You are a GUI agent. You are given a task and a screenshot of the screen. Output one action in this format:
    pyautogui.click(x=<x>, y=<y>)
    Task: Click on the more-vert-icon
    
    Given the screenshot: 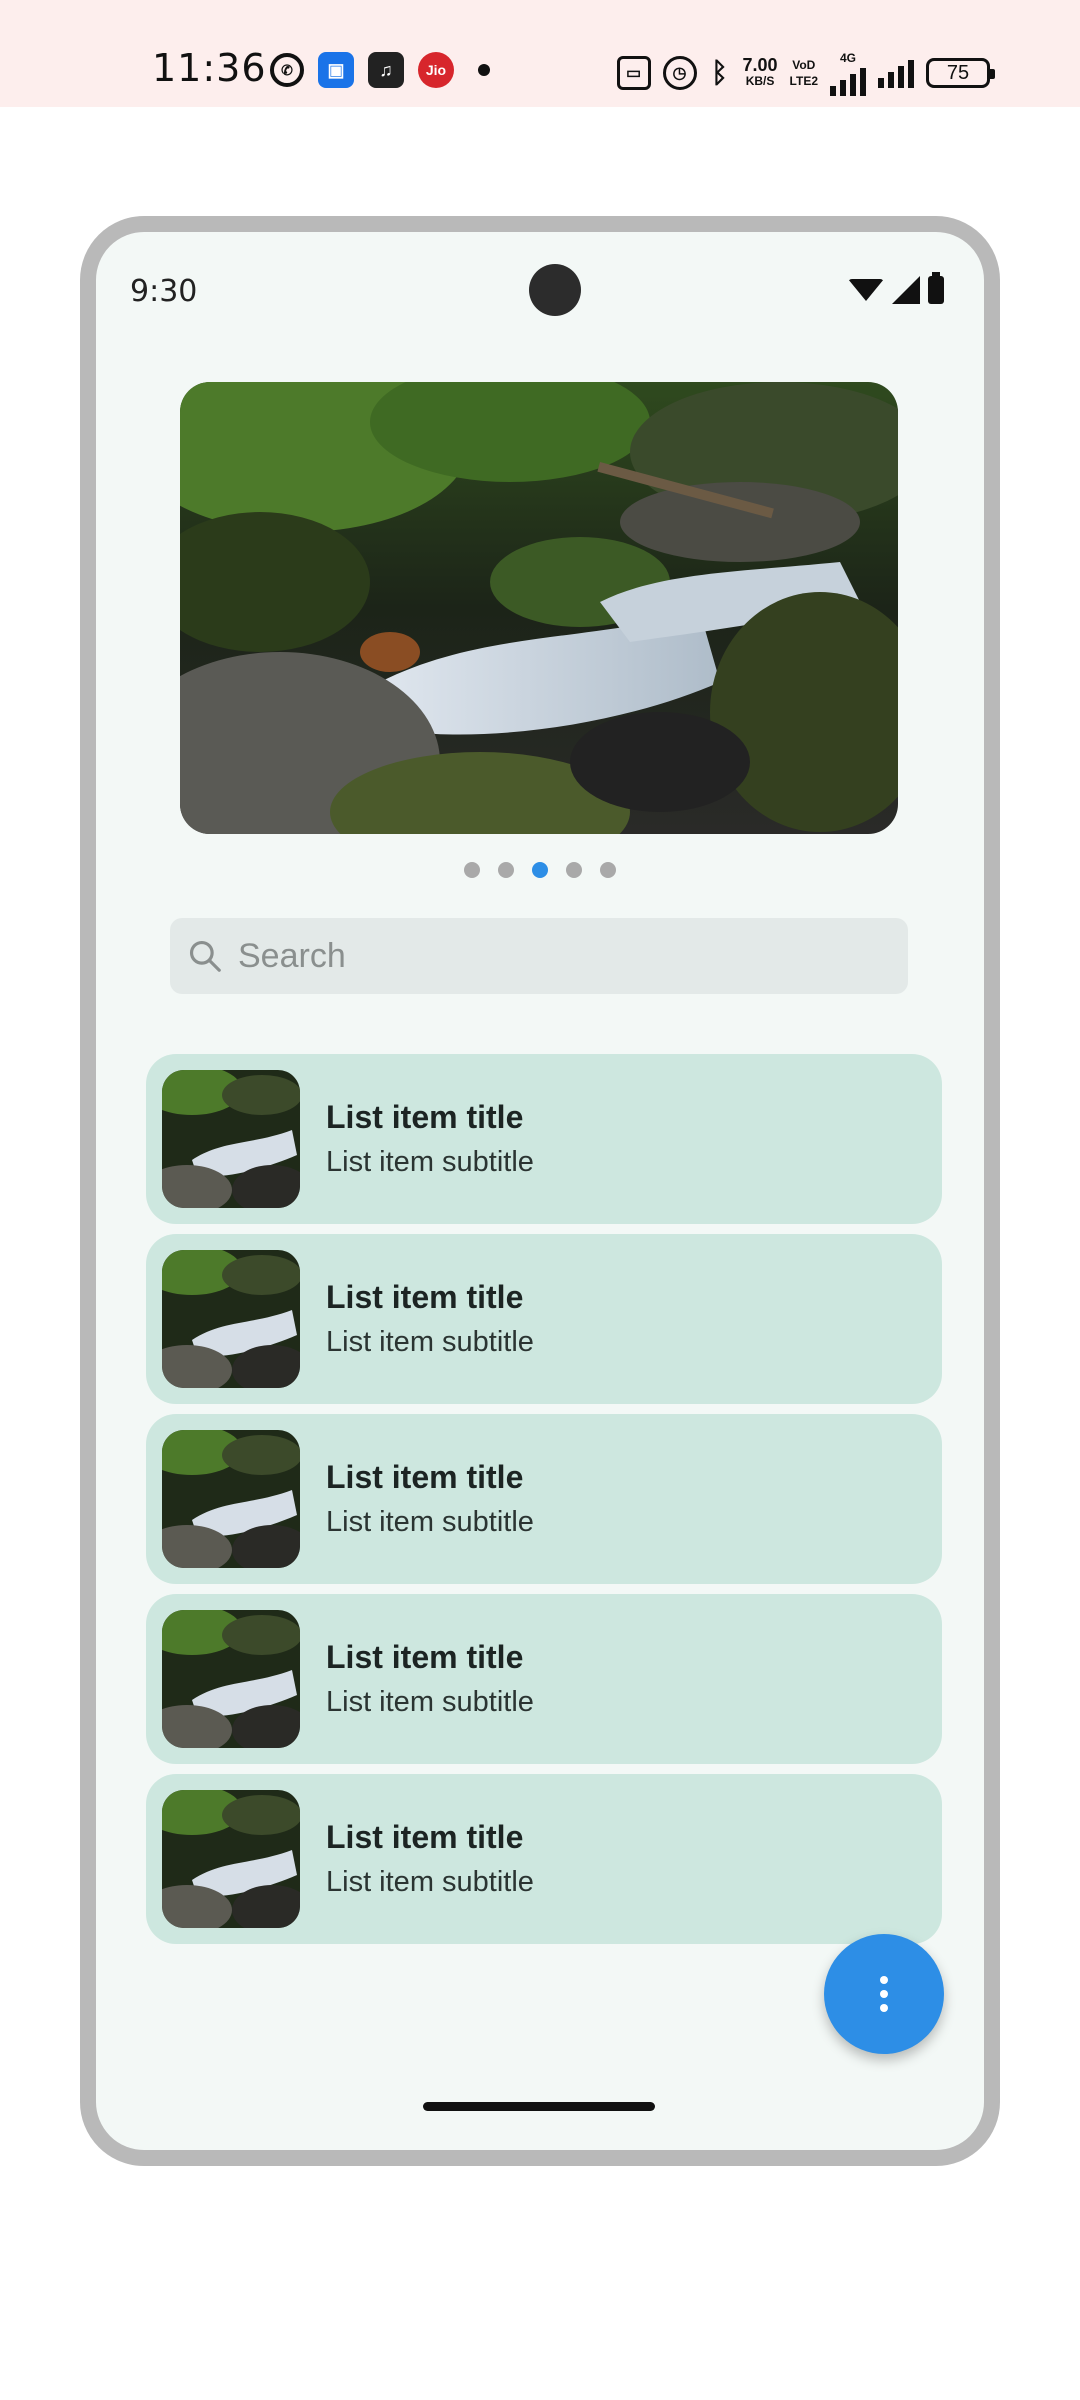 What is the action you would take?
    pyautogui.click(x=884, y=1980)
    